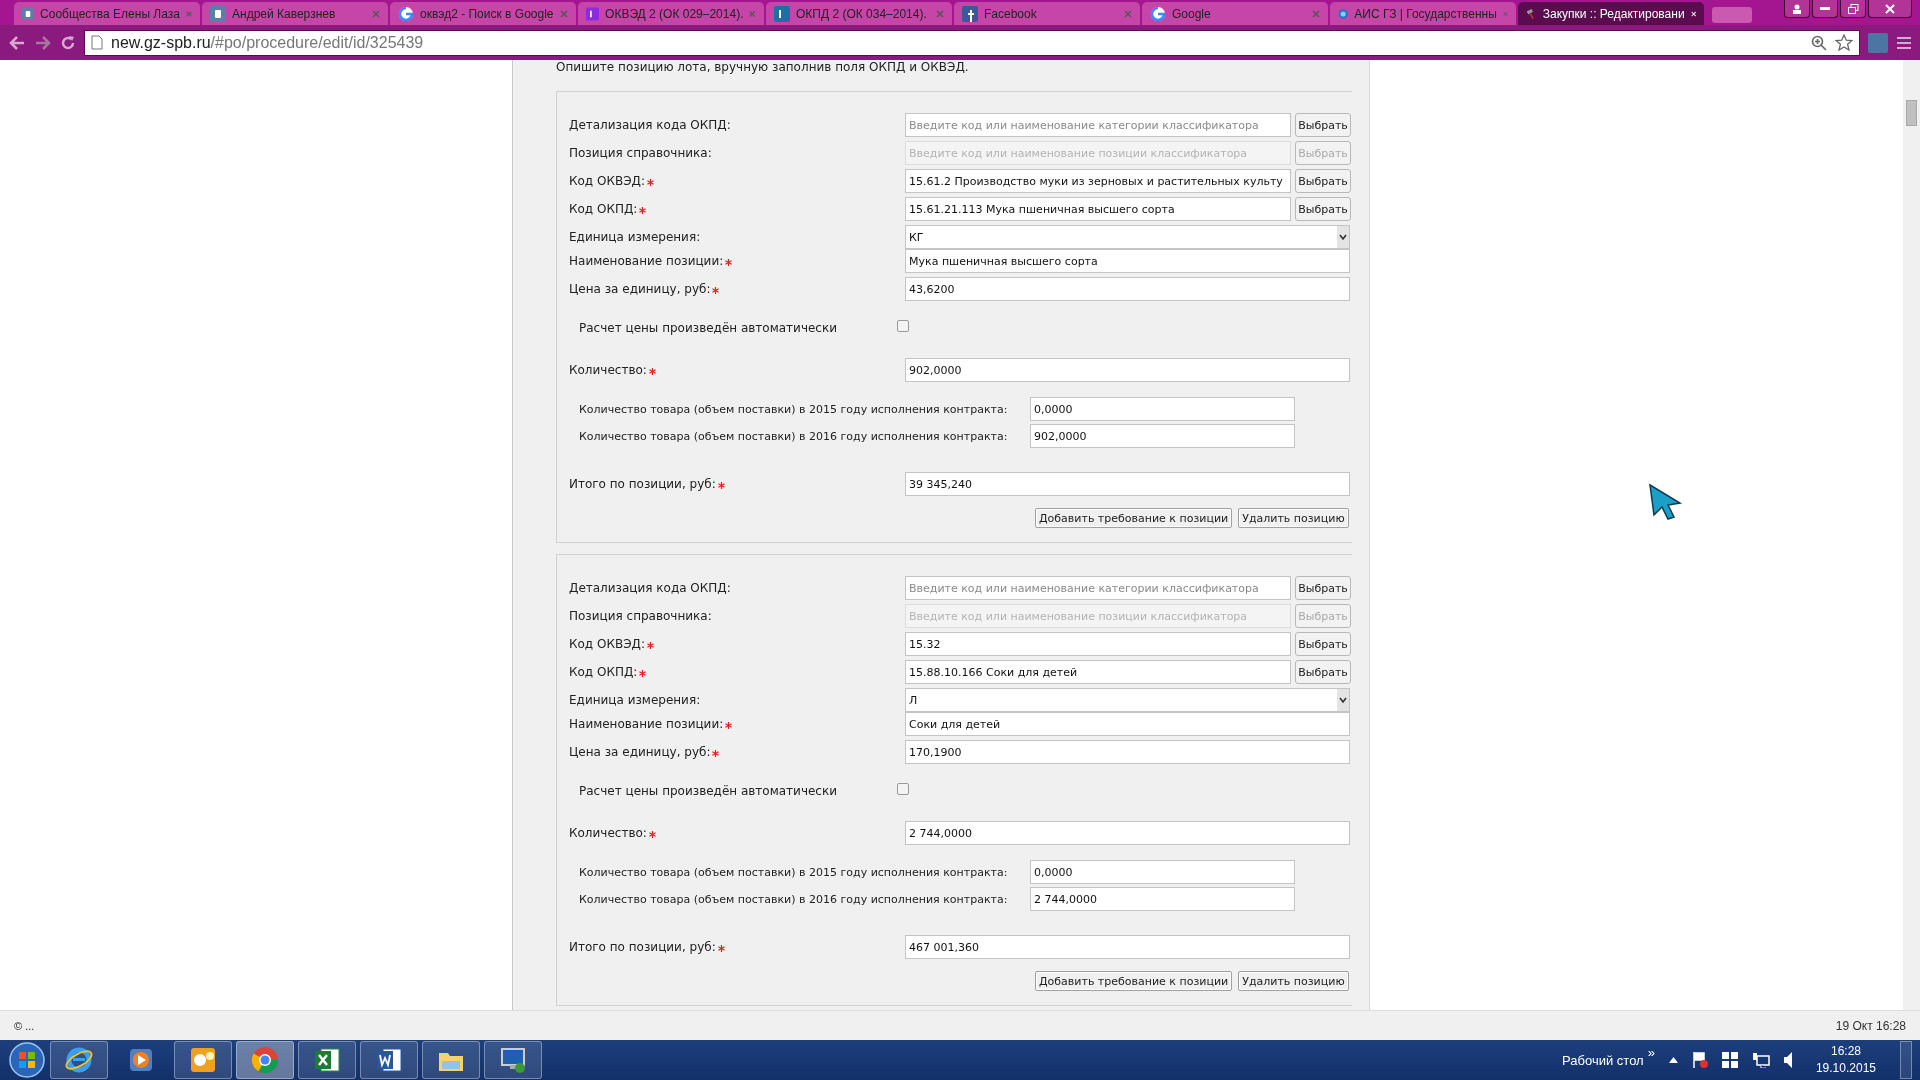  I want to click on document-icon, so click(389, 1060).